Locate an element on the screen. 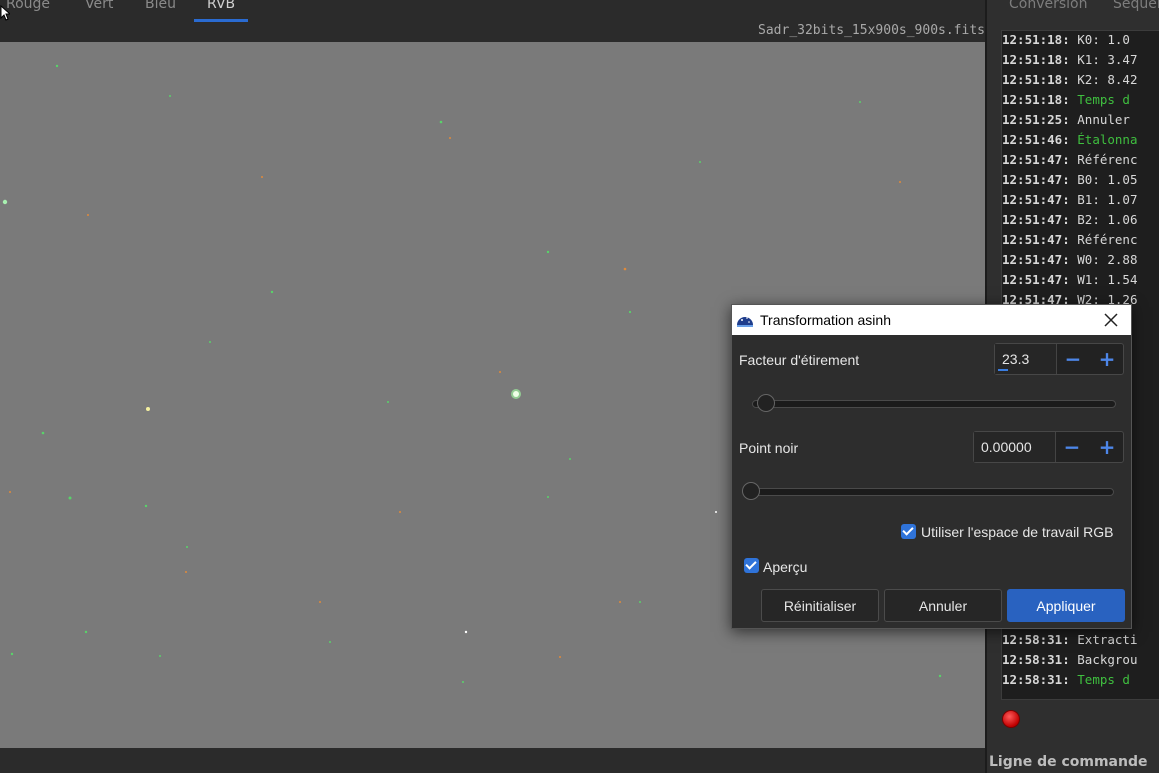  mouse-cursor-icon is located at coordinates (5, 13).